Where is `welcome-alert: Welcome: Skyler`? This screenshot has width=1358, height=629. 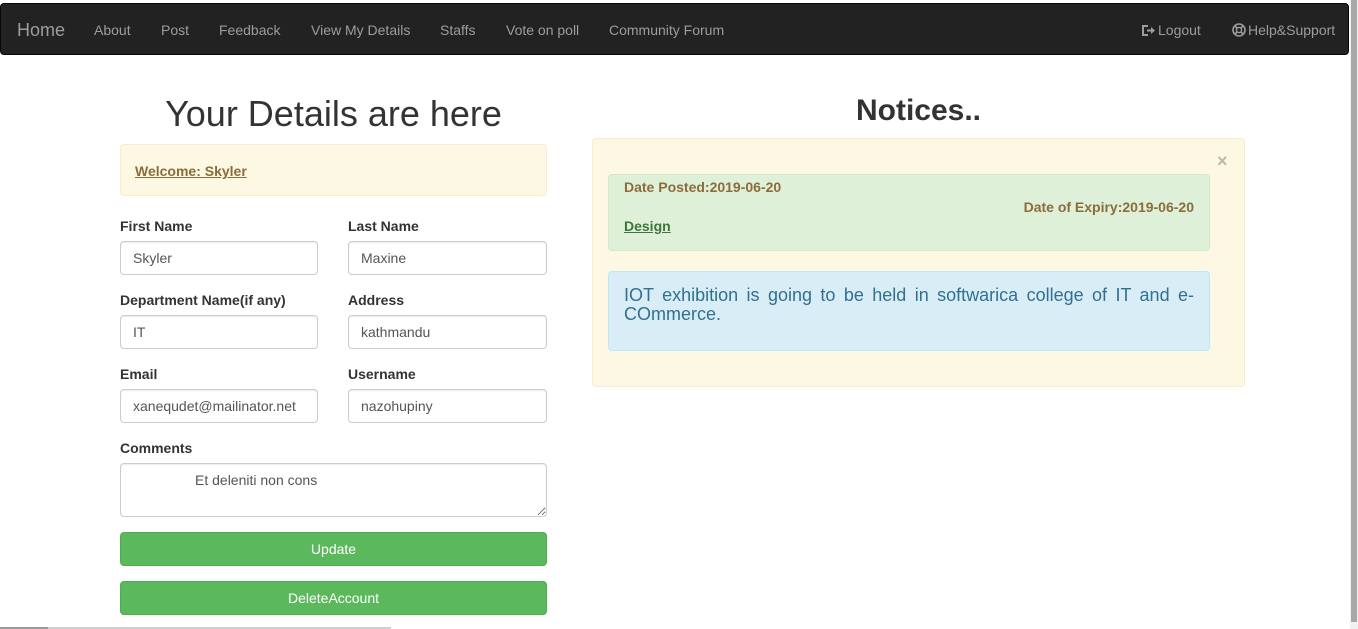
welcome-alert: Welcome: Skyler is located at coordinates (333, 170).